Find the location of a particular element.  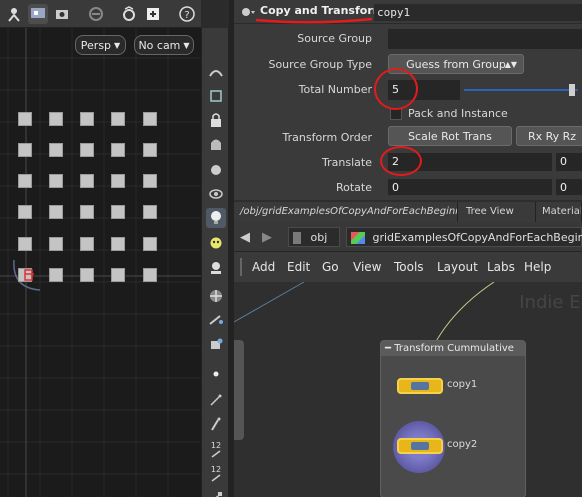

menu-help: Help is located at coordinates (537, 267).